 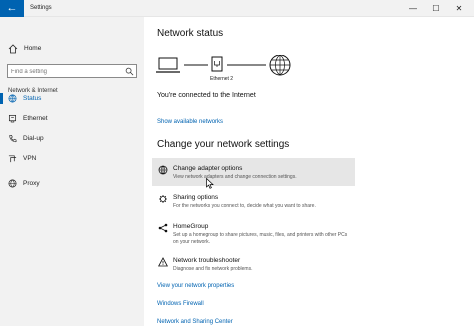 What do you see at coordinates (195, 286) in the screenshot?
I see `view-network-properties-link: View your network properties` at bounding box center [195, 286].